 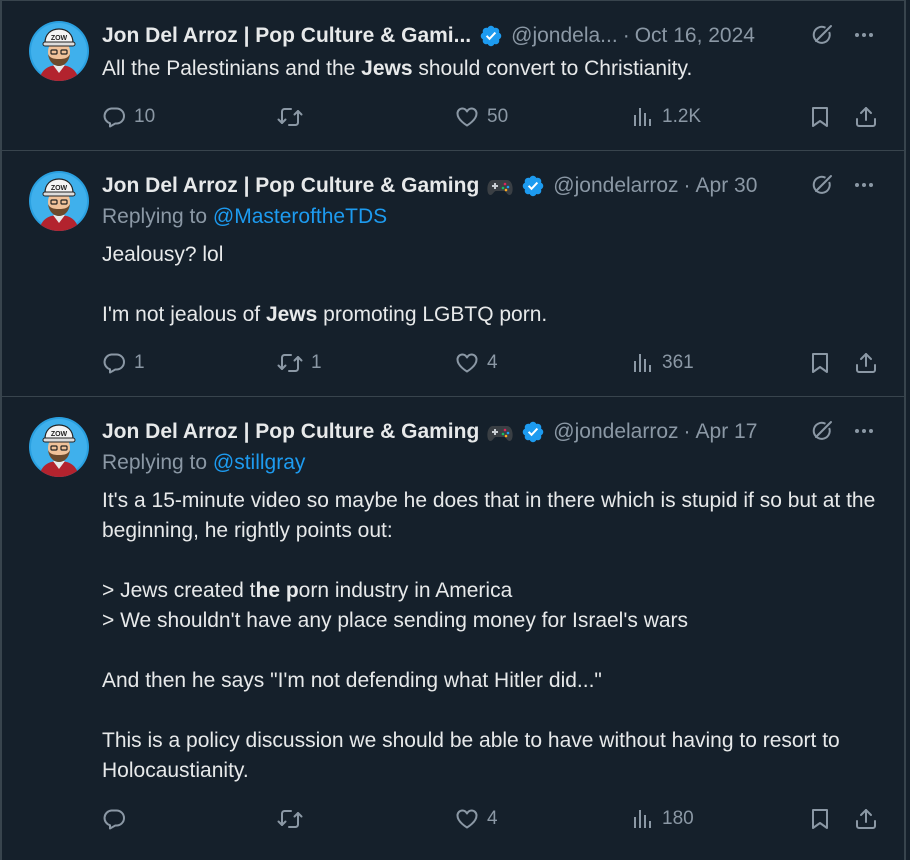 What do you see at coordinates (139, 362) in the screenshot?
I see `reply-count: 1` at bounding box center [139, 362].